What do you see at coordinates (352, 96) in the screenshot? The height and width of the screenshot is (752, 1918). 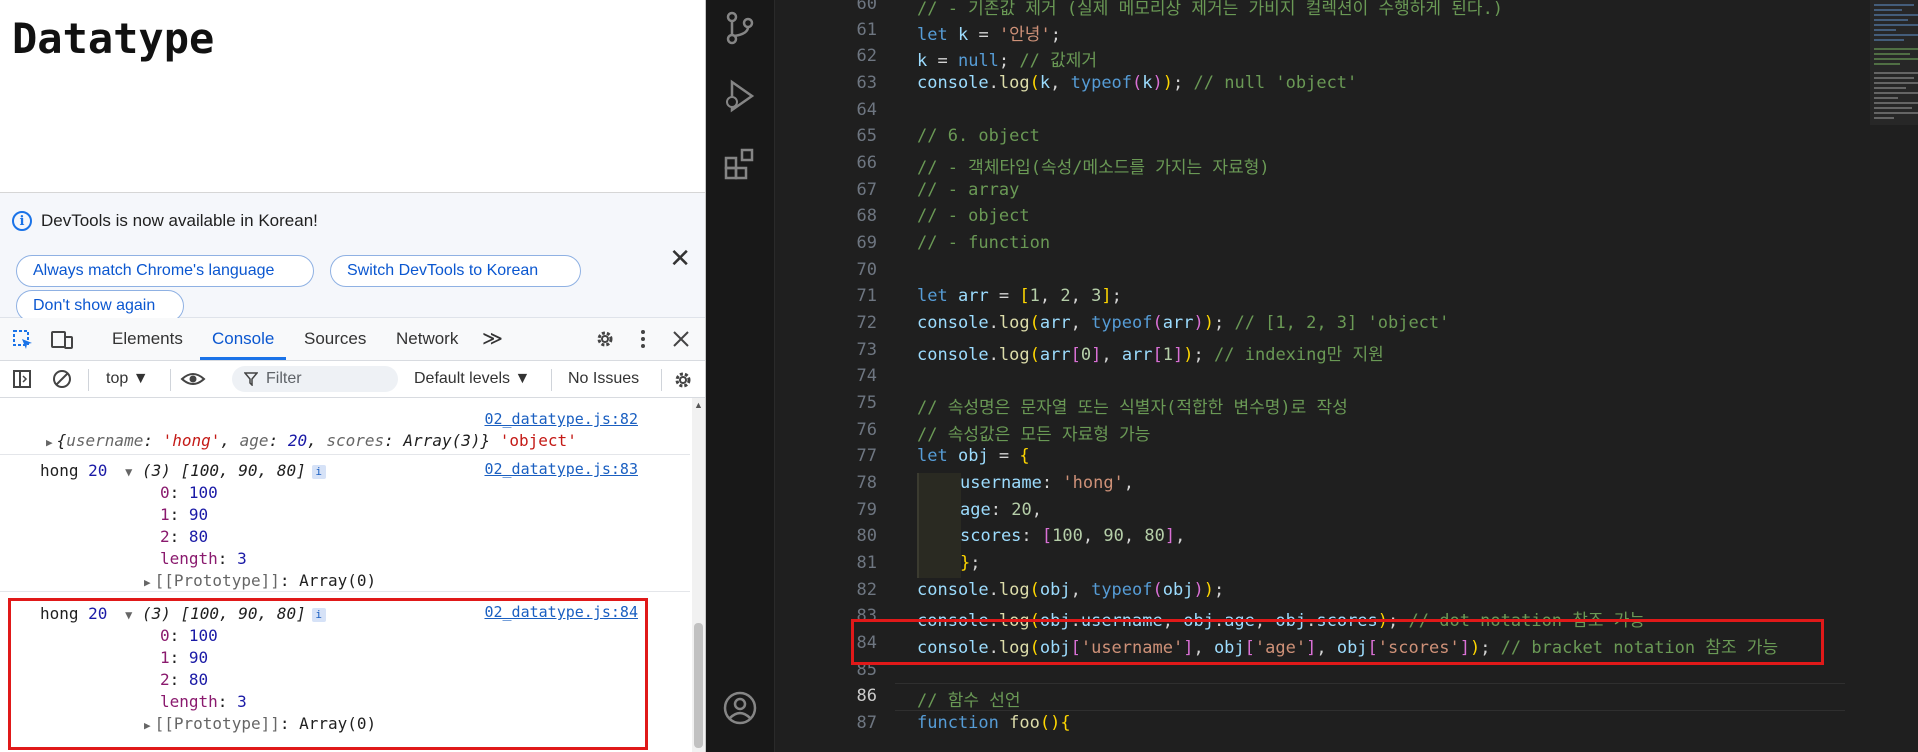 I see `page-viewport: Datatype` at bounding box center [352, 96].